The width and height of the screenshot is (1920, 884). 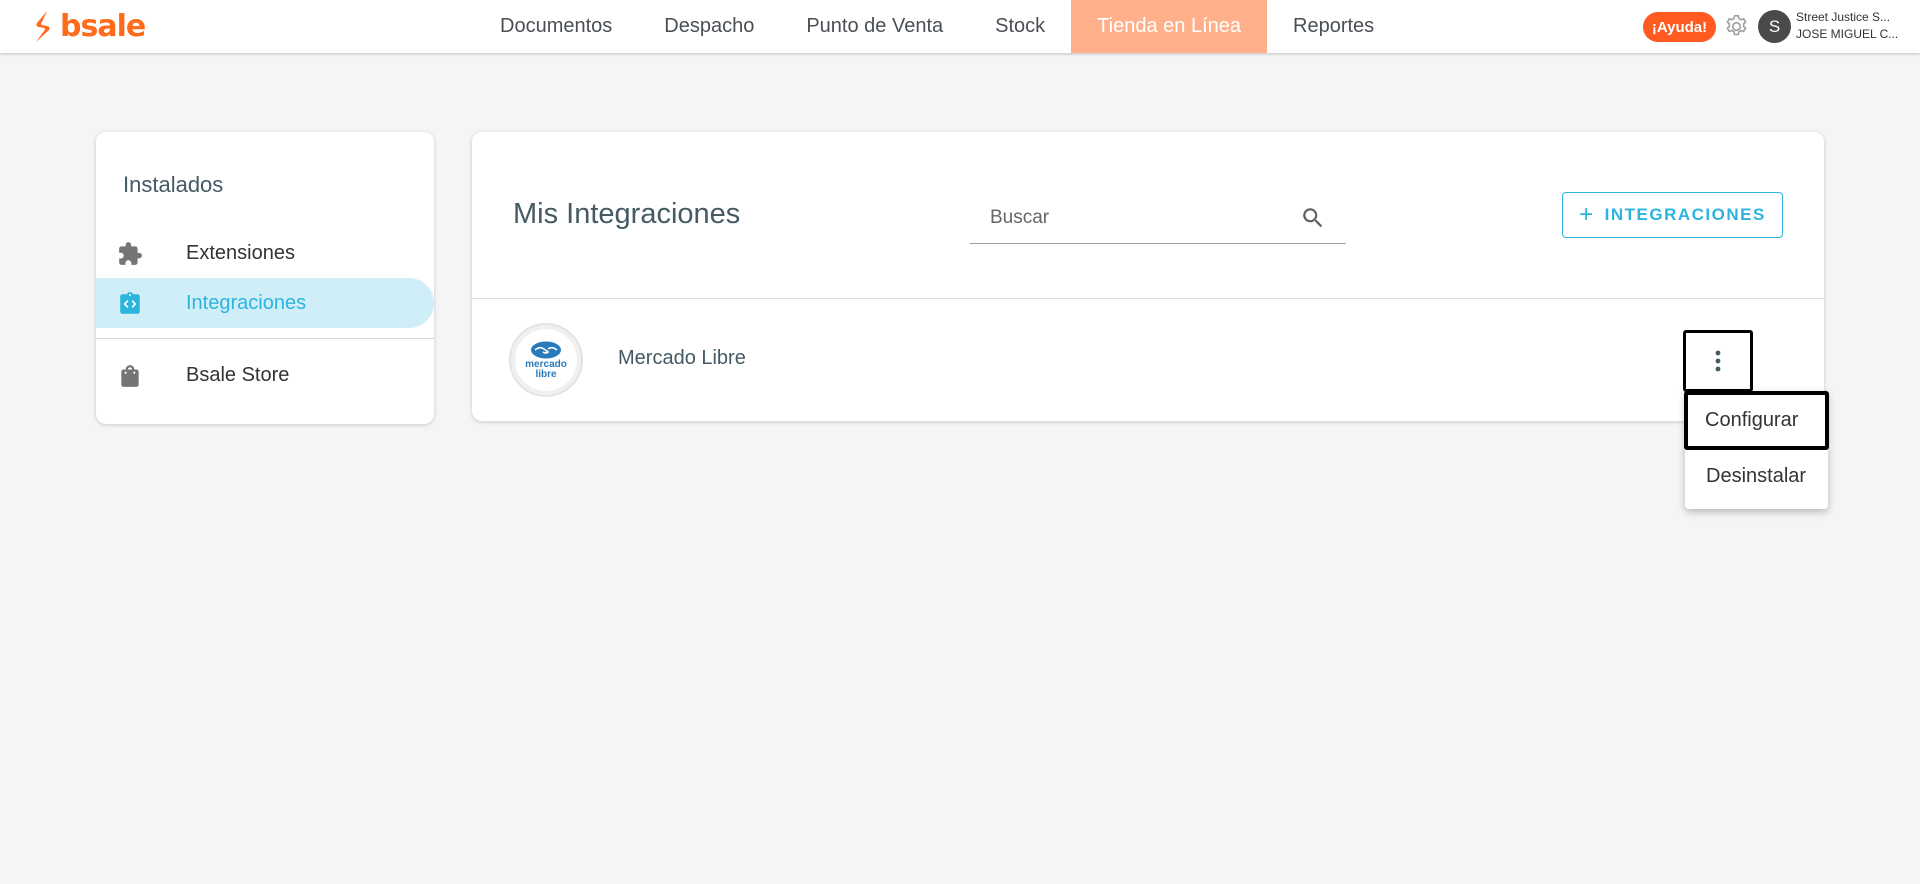 I want to click on options-menu: Configurar Desinstalar, so click(x=1756, y=450).